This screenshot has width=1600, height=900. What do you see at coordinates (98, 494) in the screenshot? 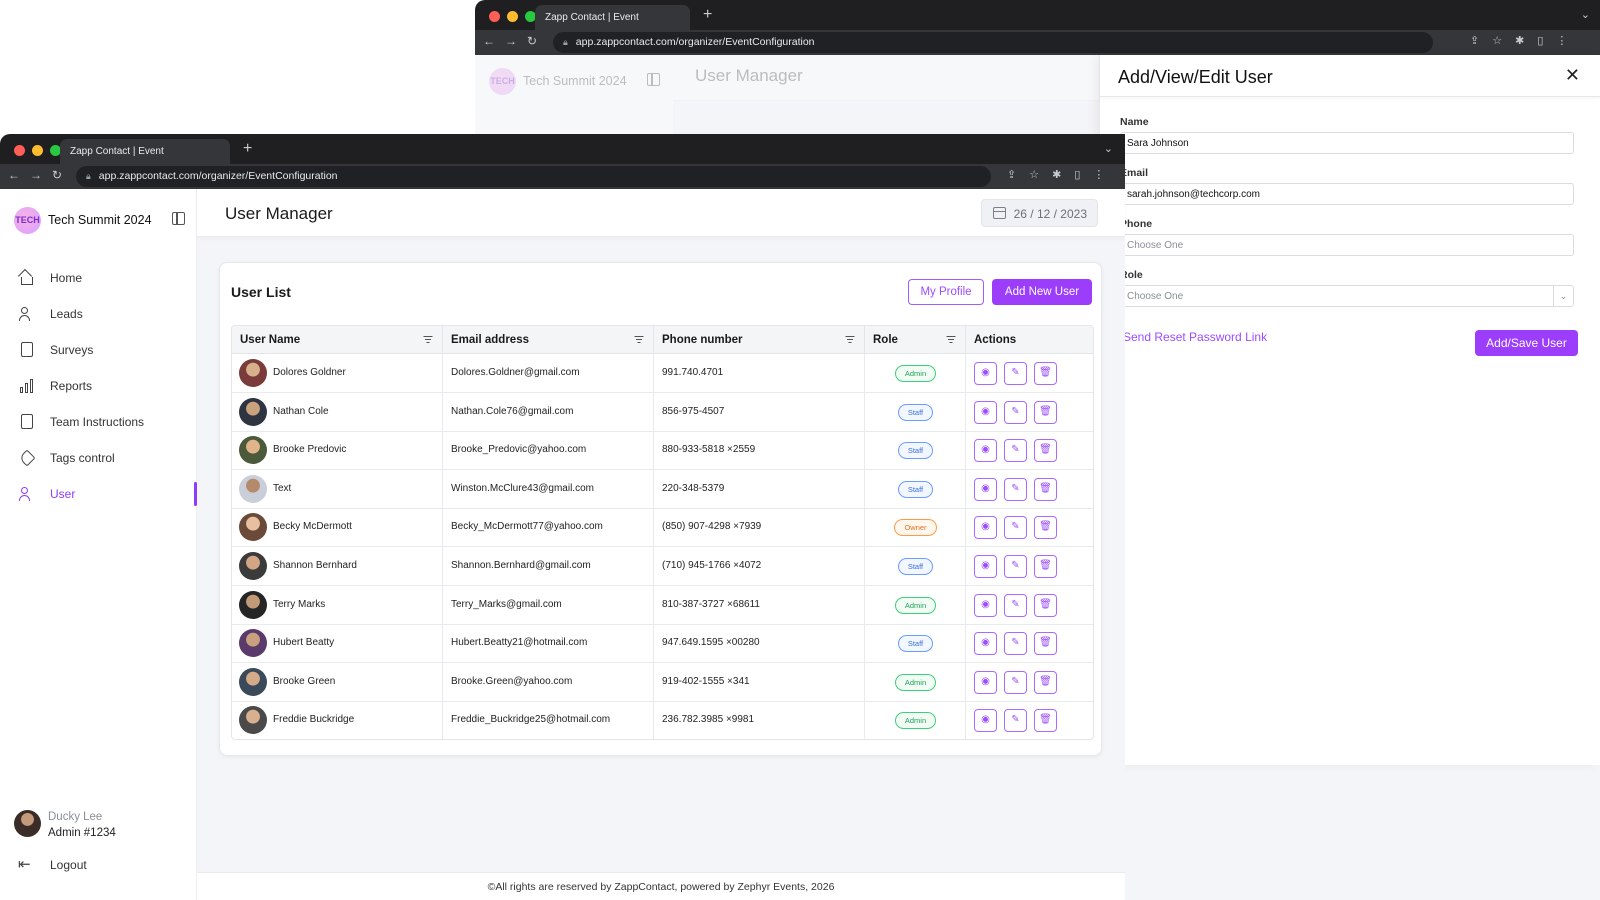
I see `sidebar-item-user: User` at bounding box center [98, 494].